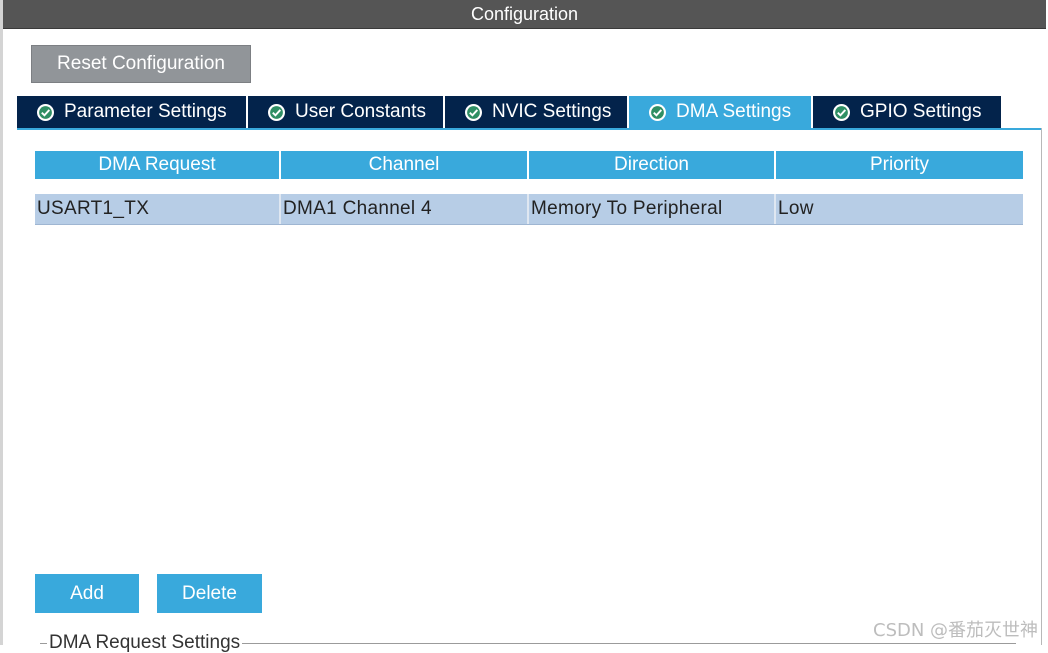 Image resolution: width=1048 pixels, height=653 pixels. Describe the element at coordinates (652, 209) in the screenshot. I see `cell-direction: Memory To Peripheral` at that location.